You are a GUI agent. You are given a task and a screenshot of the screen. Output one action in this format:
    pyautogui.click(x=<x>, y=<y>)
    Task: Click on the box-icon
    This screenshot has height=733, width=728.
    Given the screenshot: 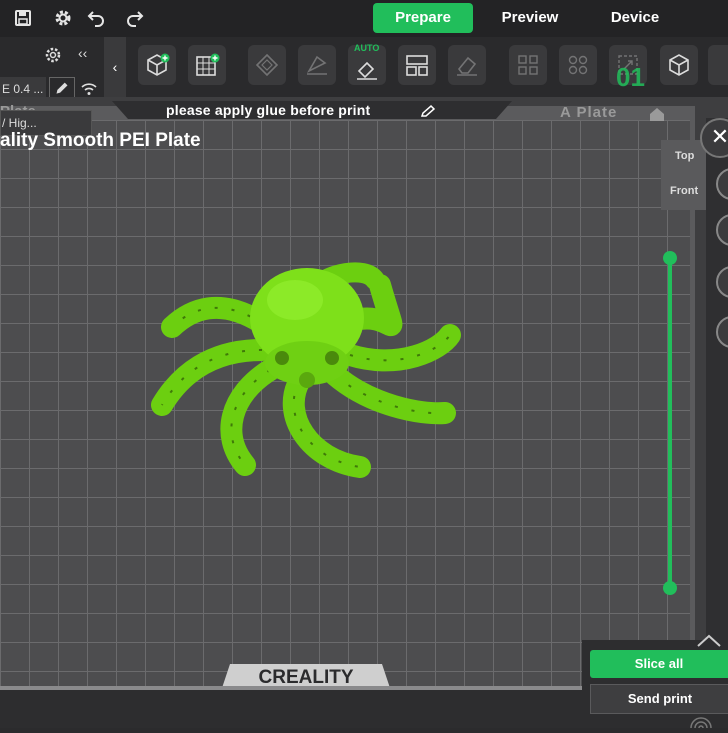 What is the action you would take?
    pyautogui.click(x=679, y=65)
    